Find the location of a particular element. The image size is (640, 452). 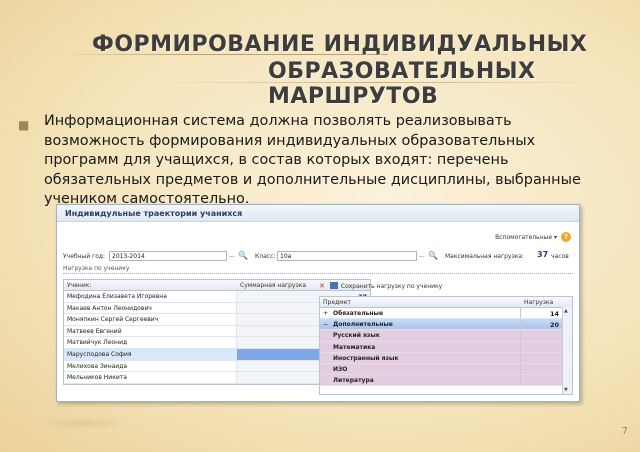

collapse-icon: − is located at coordinates (325, 324).